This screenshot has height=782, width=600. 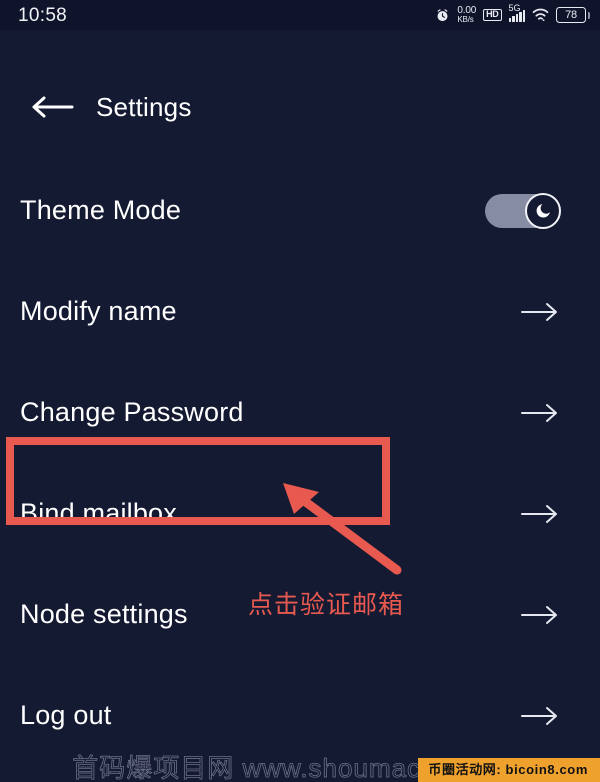 What do you see at coordinates (300, 107) in the screenshot?
I see `app-bar: Settings` at bounding box center [300, 107].